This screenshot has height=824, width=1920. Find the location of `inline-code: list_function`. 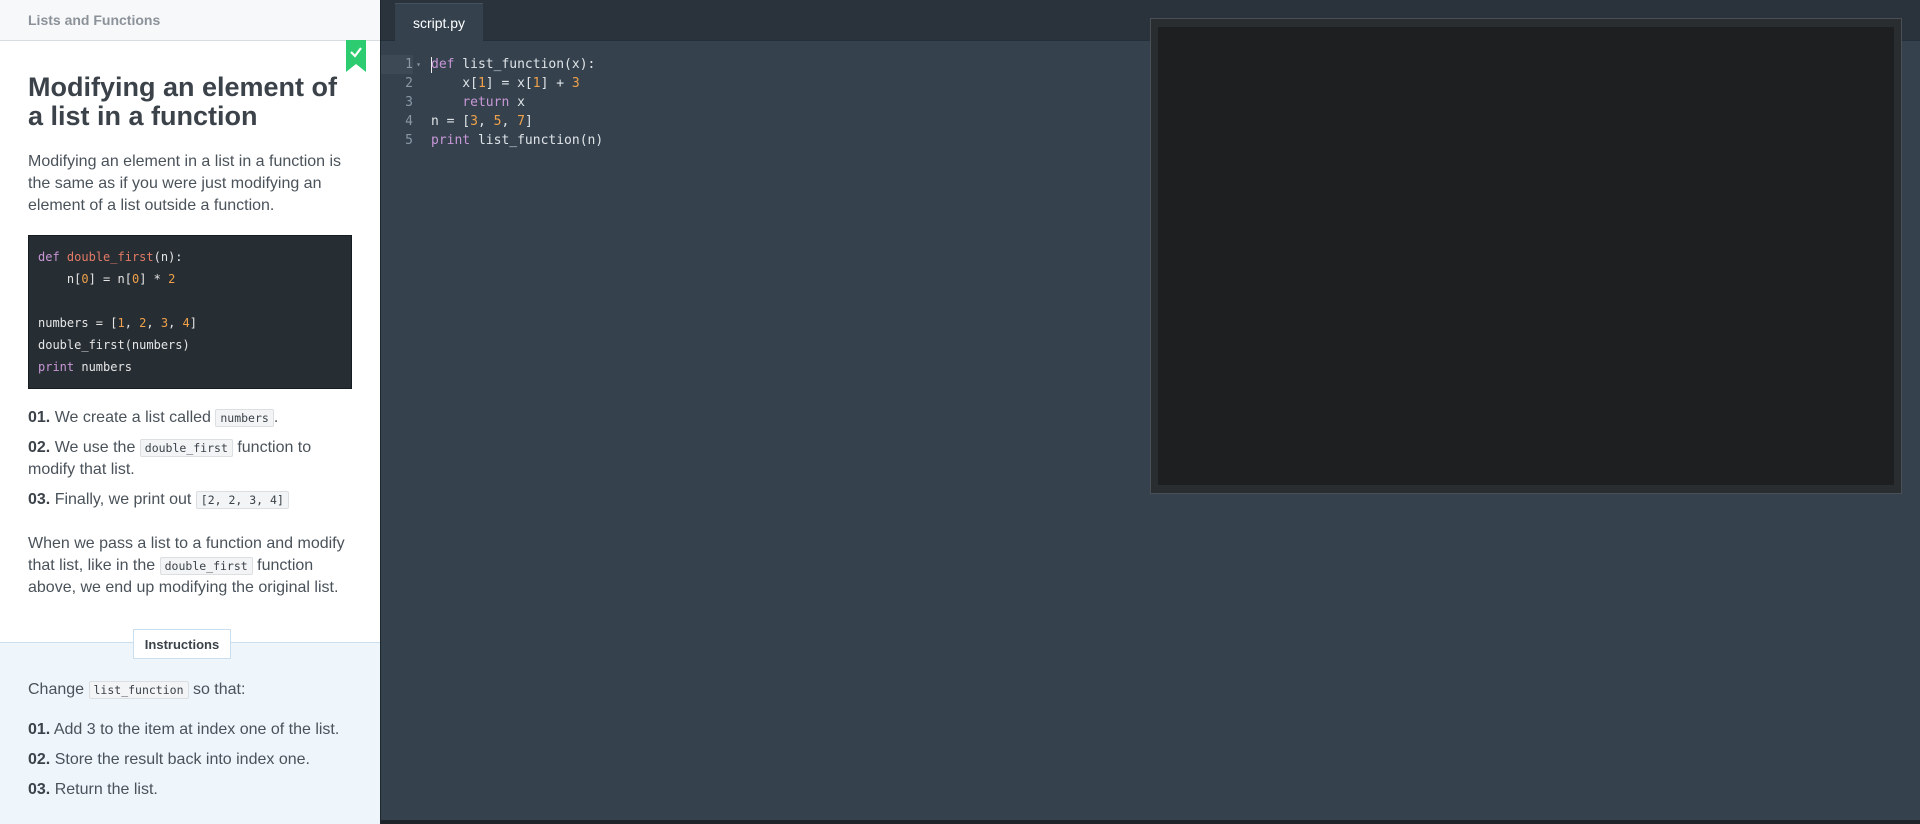

inline-code: list_function is located at coordinates (138, 690).